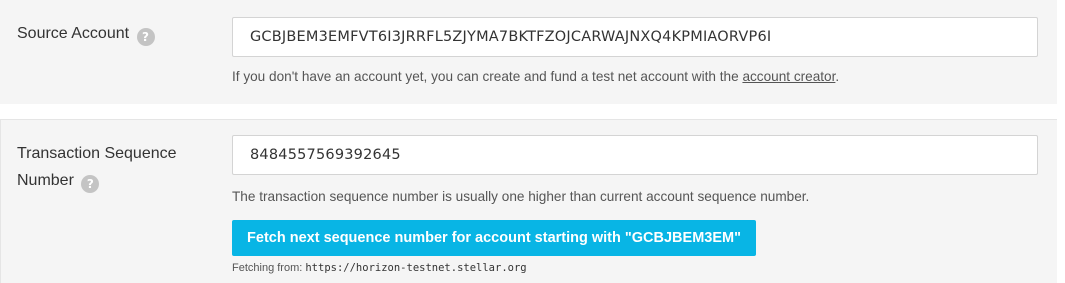  Describe the element at coordinates (635, 37) in the screenshot. I see `source-account-input` at that location.